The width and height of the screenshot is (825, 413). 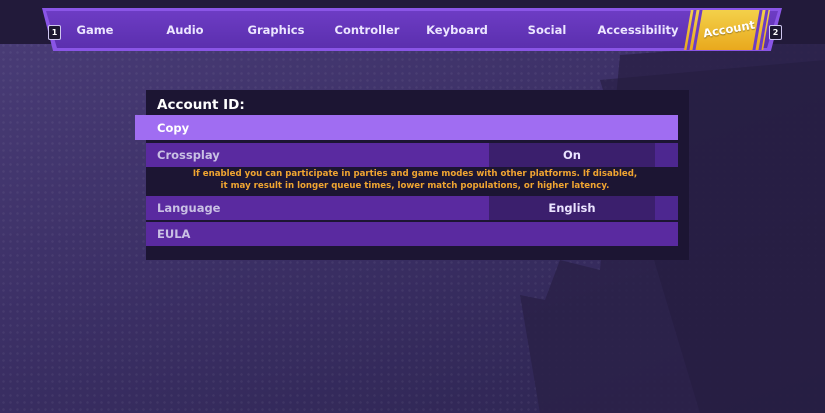 What do you see at coordinates (572, 155) in the screenshot?
I see `crossplay-value: On` at bounding box center [572, 155].